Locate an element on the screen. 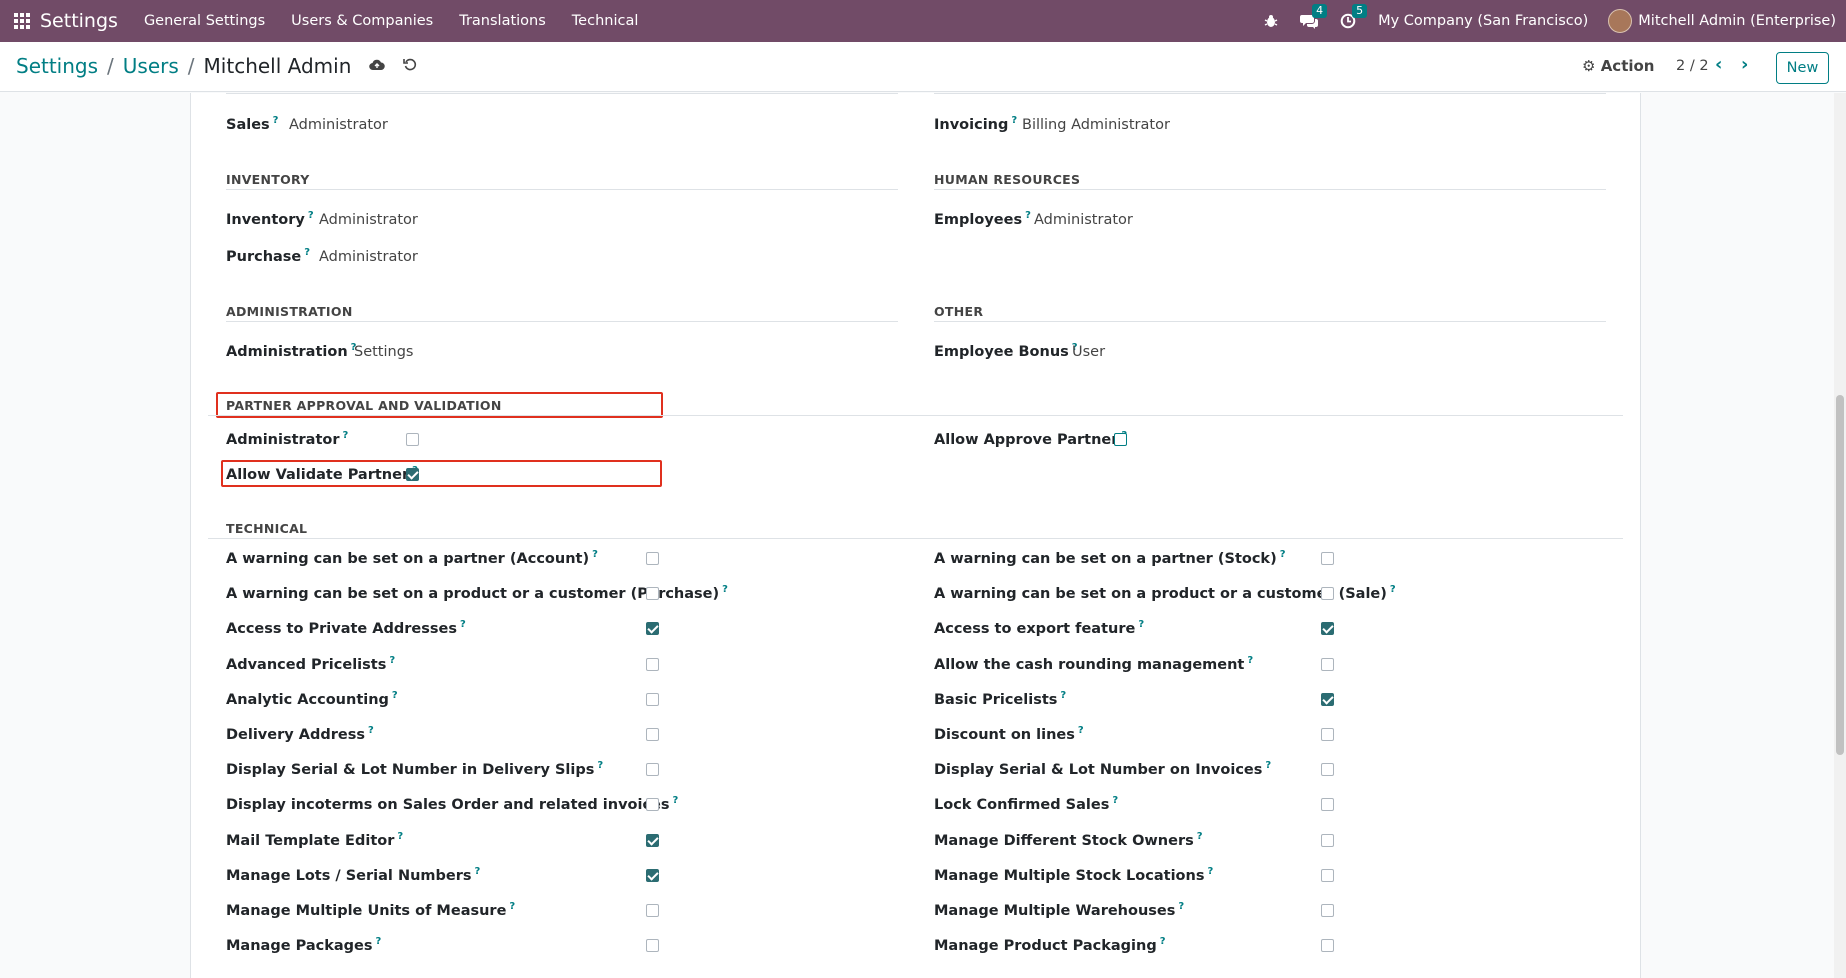  activities-clock-icon: 5 is located at coordinates (1354, 16).